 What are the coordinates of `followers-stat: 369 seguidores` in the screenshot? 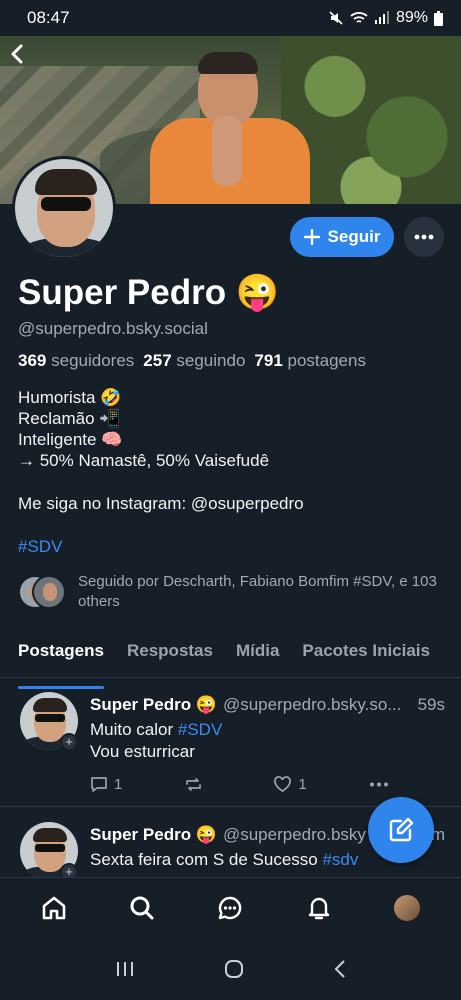 It's located at (76, 361).